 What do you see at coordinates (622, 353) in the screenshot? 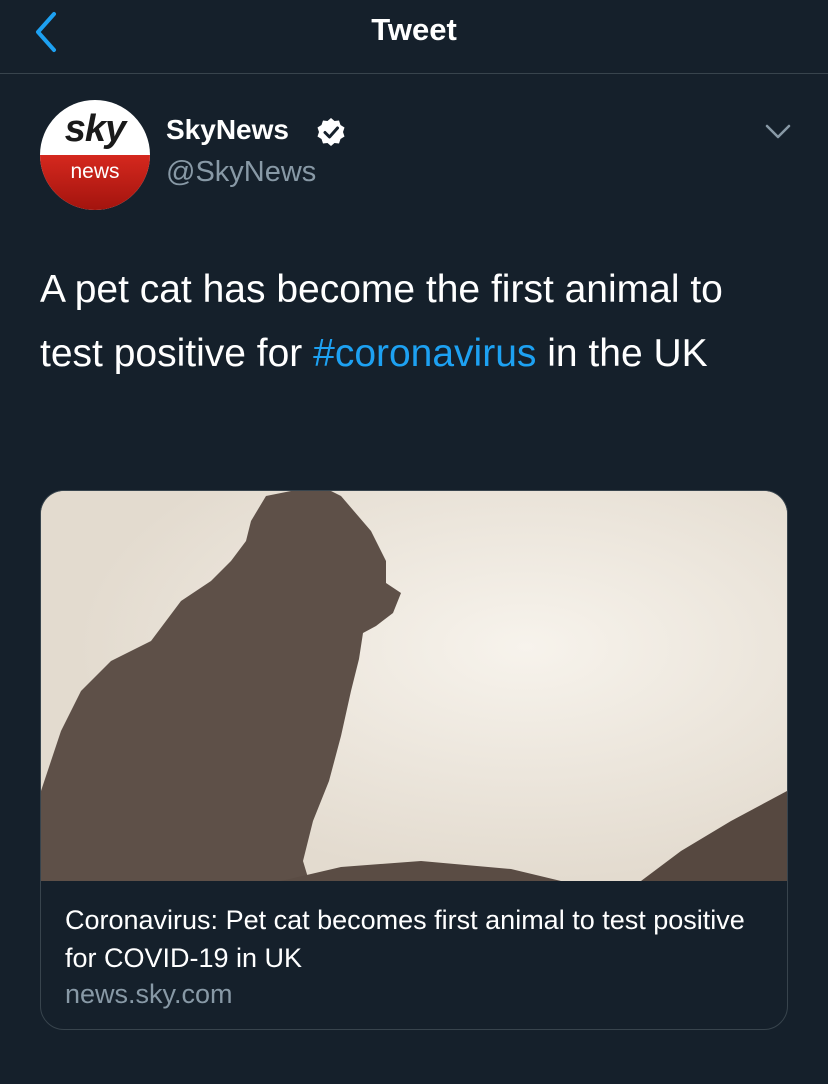
I see `tweet-text-after: in the UK` at bounding box center [622, 353].